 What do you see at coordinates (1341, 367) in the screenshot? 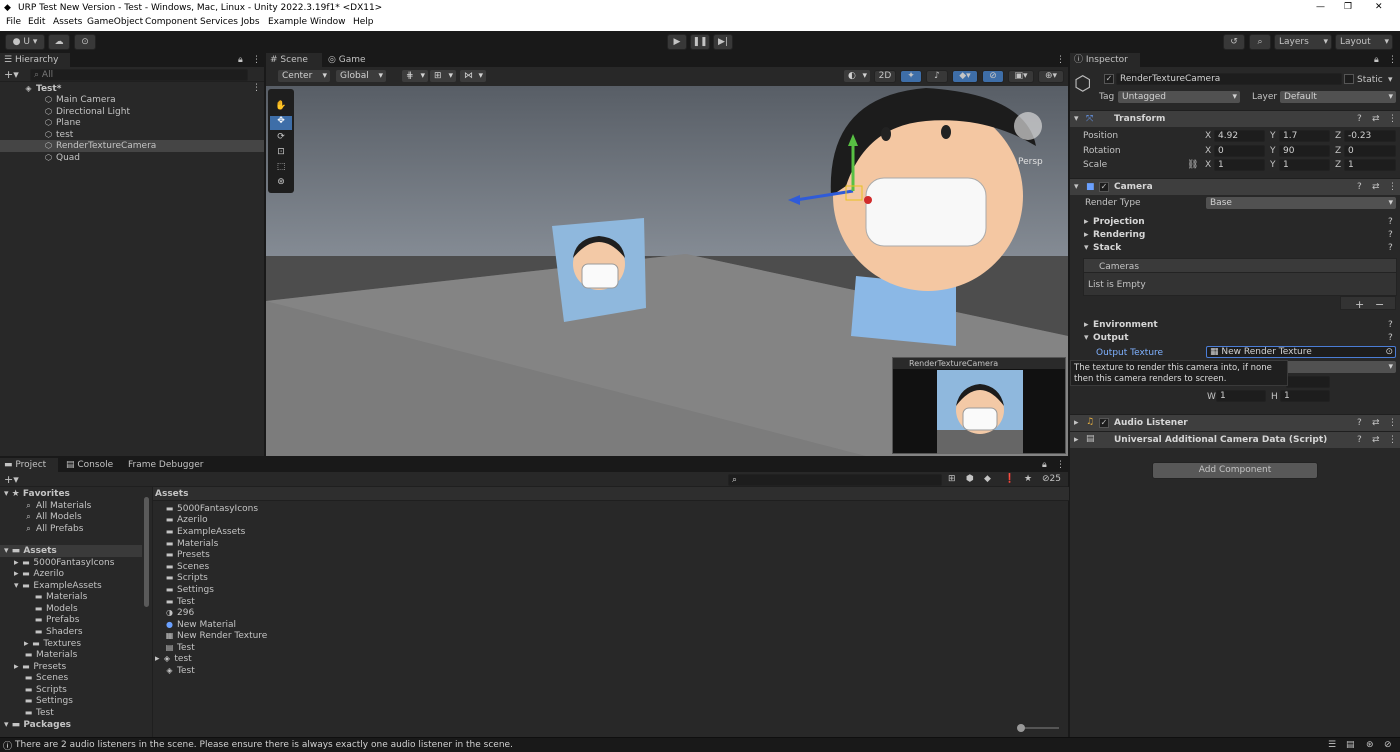
I see `hidden-dropdown` at bounding box center [1341, 367].